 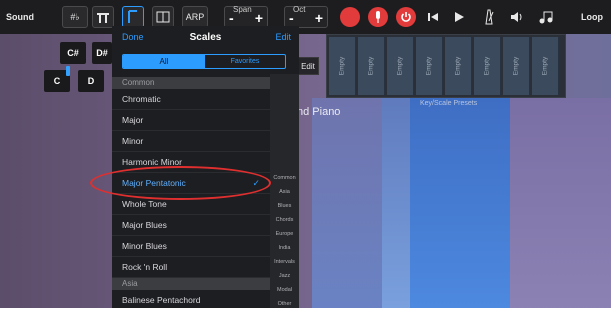 I want to click on presets-caption: Key/Scale Presets, so click(x=449, y=103).